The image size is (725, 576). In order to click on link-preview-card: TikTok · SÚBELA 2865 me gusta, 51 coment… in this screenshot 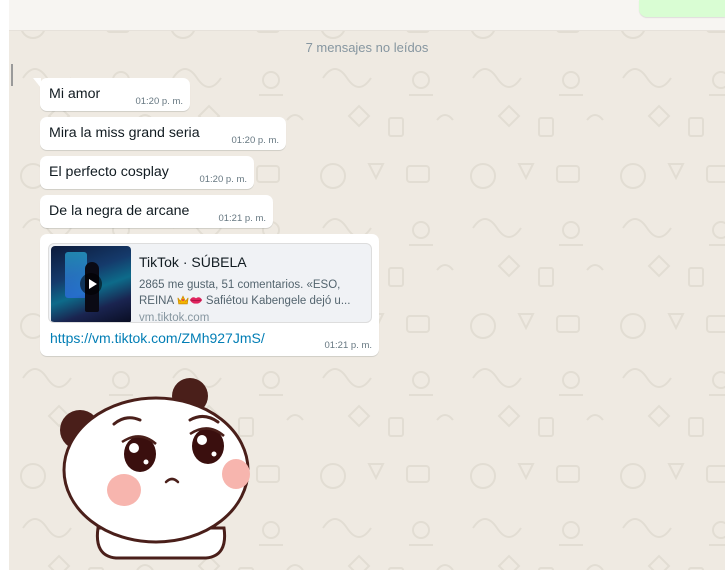, I will do `click(210, 283)`.